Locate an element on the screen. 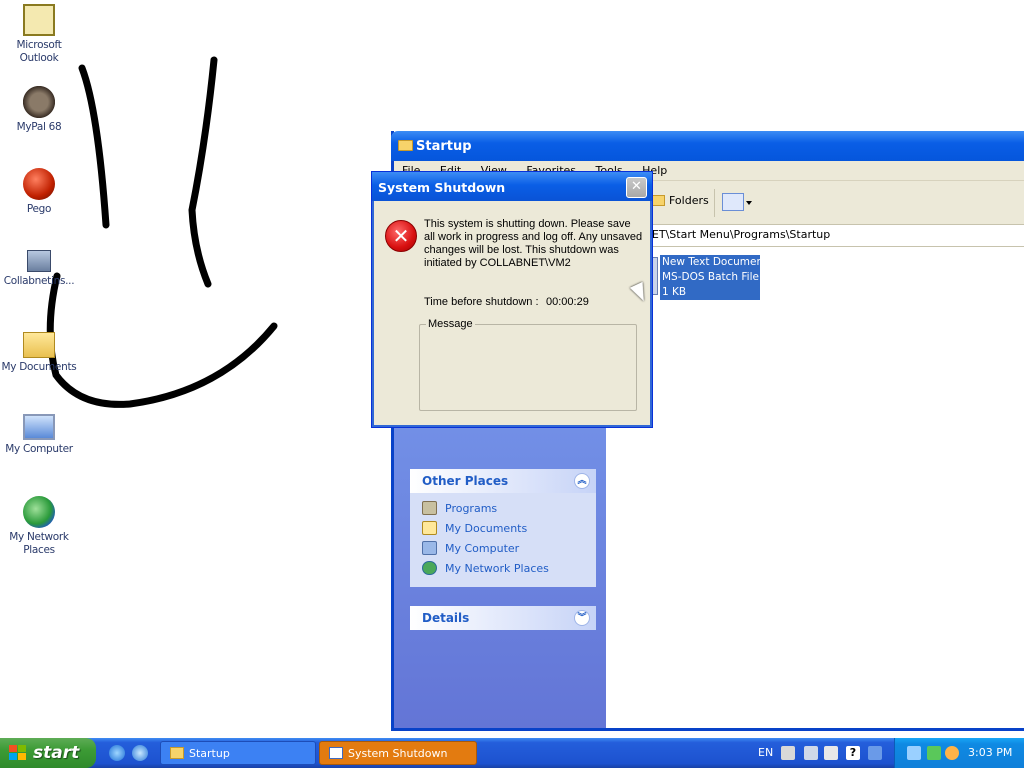 This screenshot has width=1024, height=768. desktop-icon-my-network-places: My Network Places is located at coordinates (39, 526).